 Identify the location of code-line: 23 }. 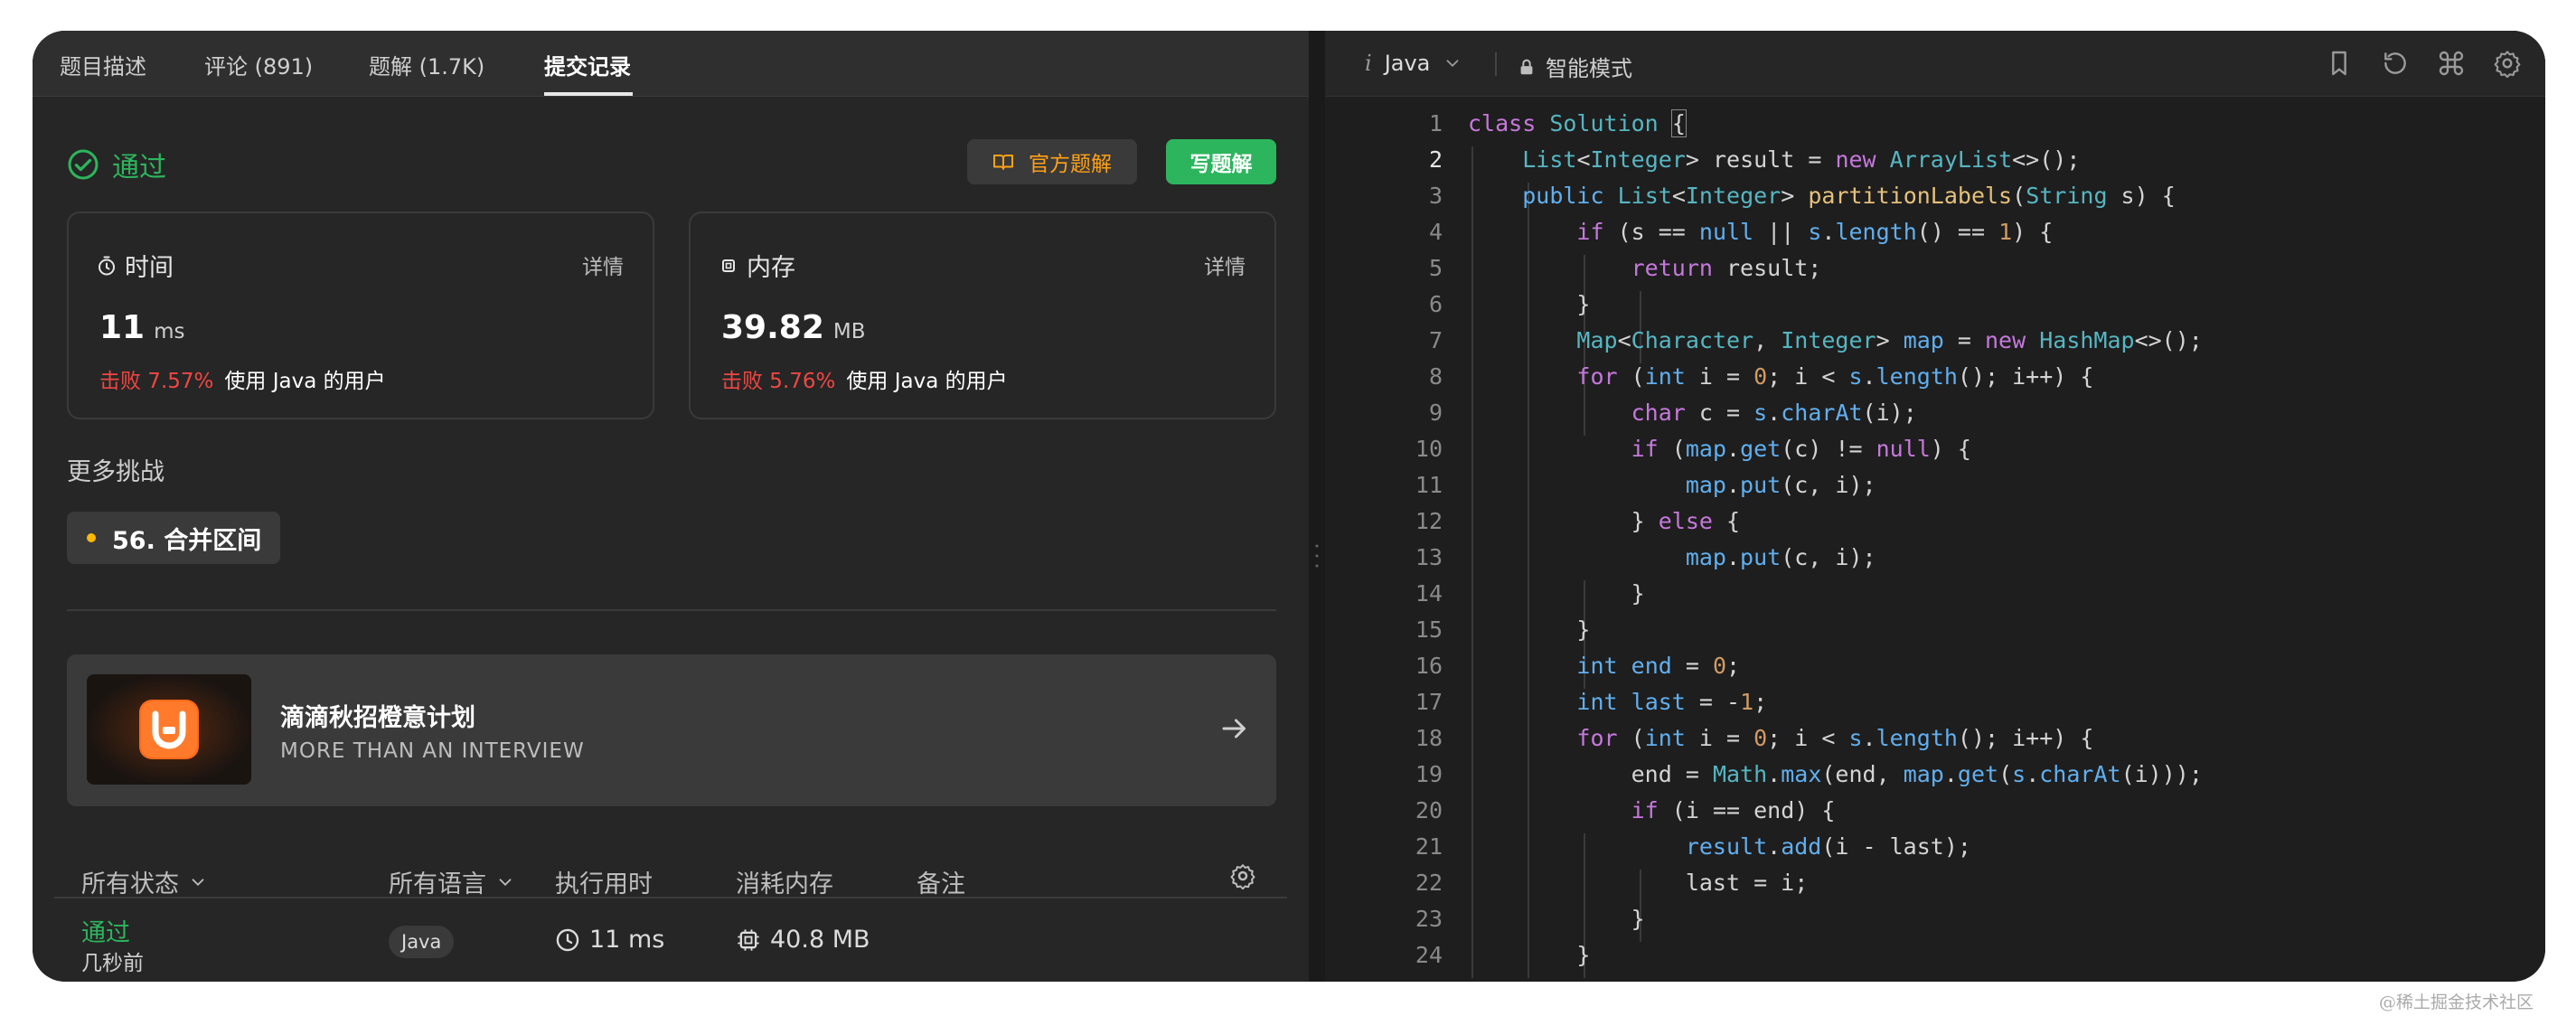
(1935, 924).